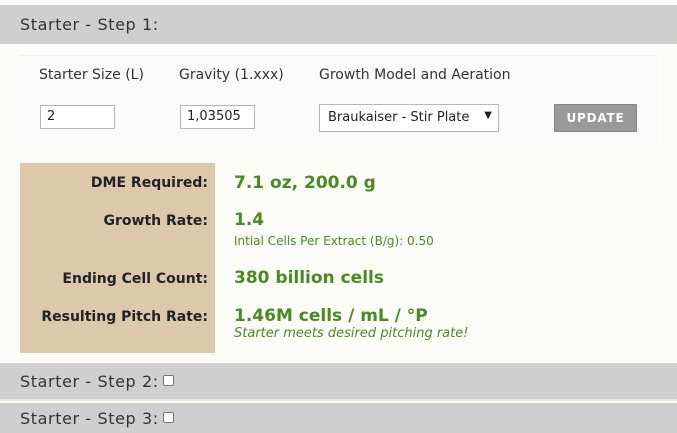  I want to click on step-2-checkbox, so click(168, 380).